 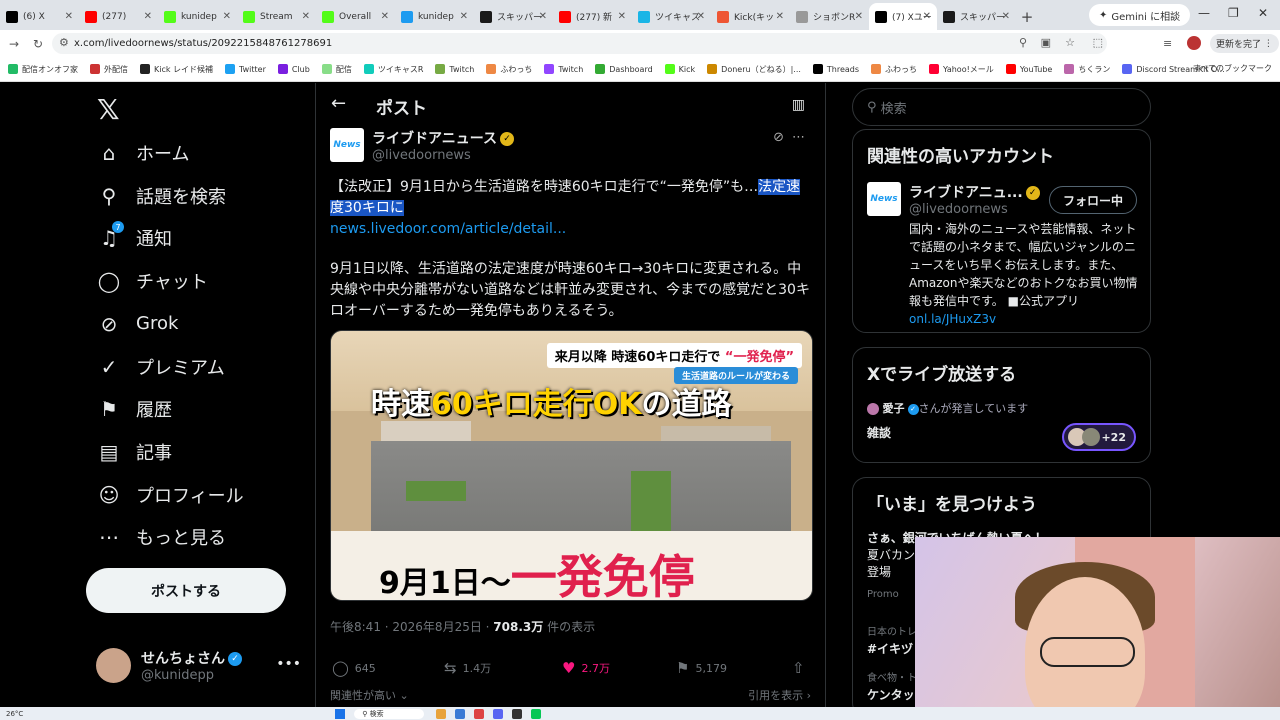 What do you see at coordinates (798, 105) in the screenshot?
I see `reader-mode-icon: ▥` at bounding box center [798, 105].